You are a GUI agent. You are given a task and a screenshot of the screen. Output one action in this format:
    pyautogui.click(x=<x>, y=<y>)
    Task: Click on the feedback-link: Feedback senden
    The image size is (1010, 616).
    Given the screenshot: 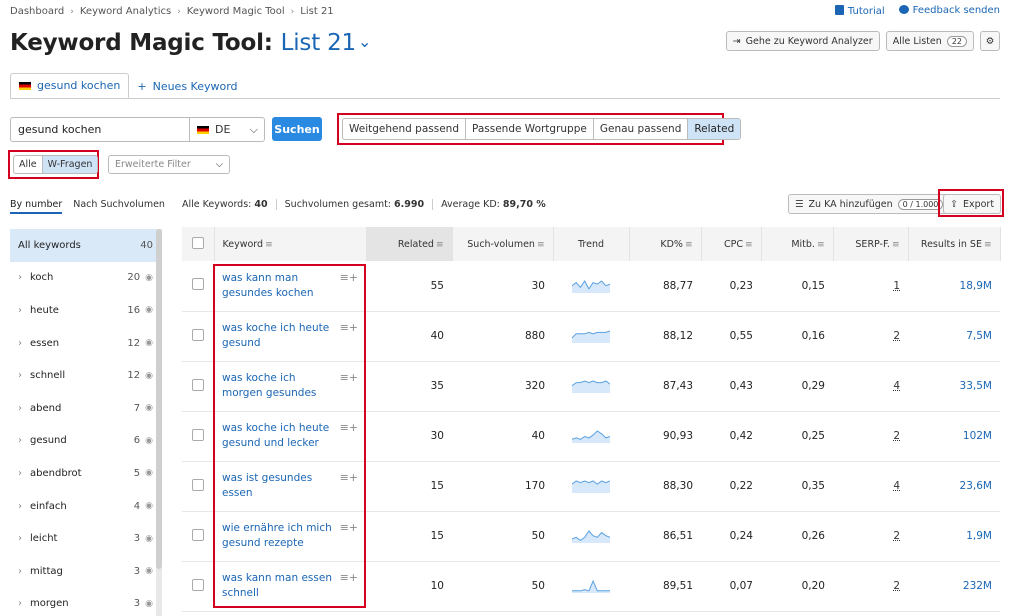 What is the action you would take?
    pyautogui.click(x=949, y=11)
    